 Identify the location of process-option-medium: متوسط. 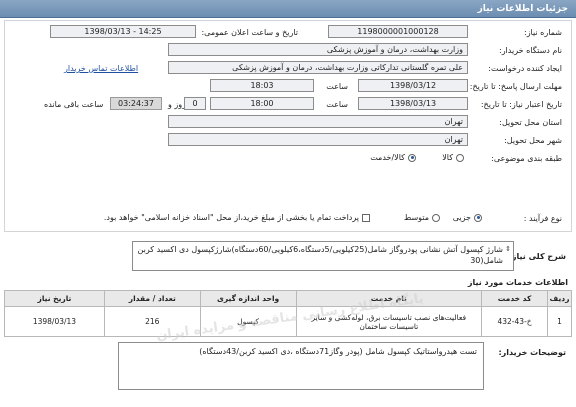
(422, 217).